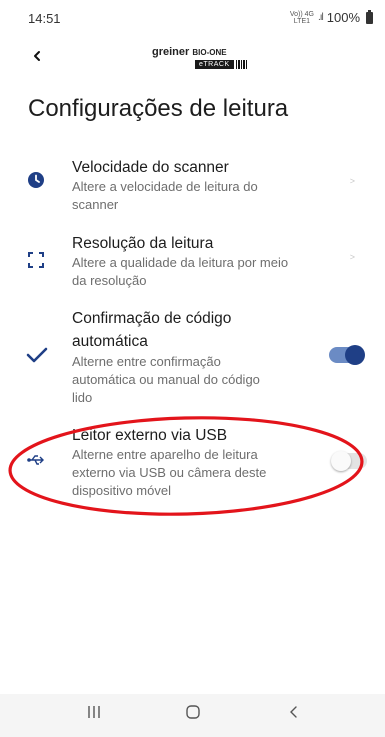 Image resolution: width=385 pixels, height=737 pixels. I want to click on setting-title: Leitor externo via USB, so click(150, 435).